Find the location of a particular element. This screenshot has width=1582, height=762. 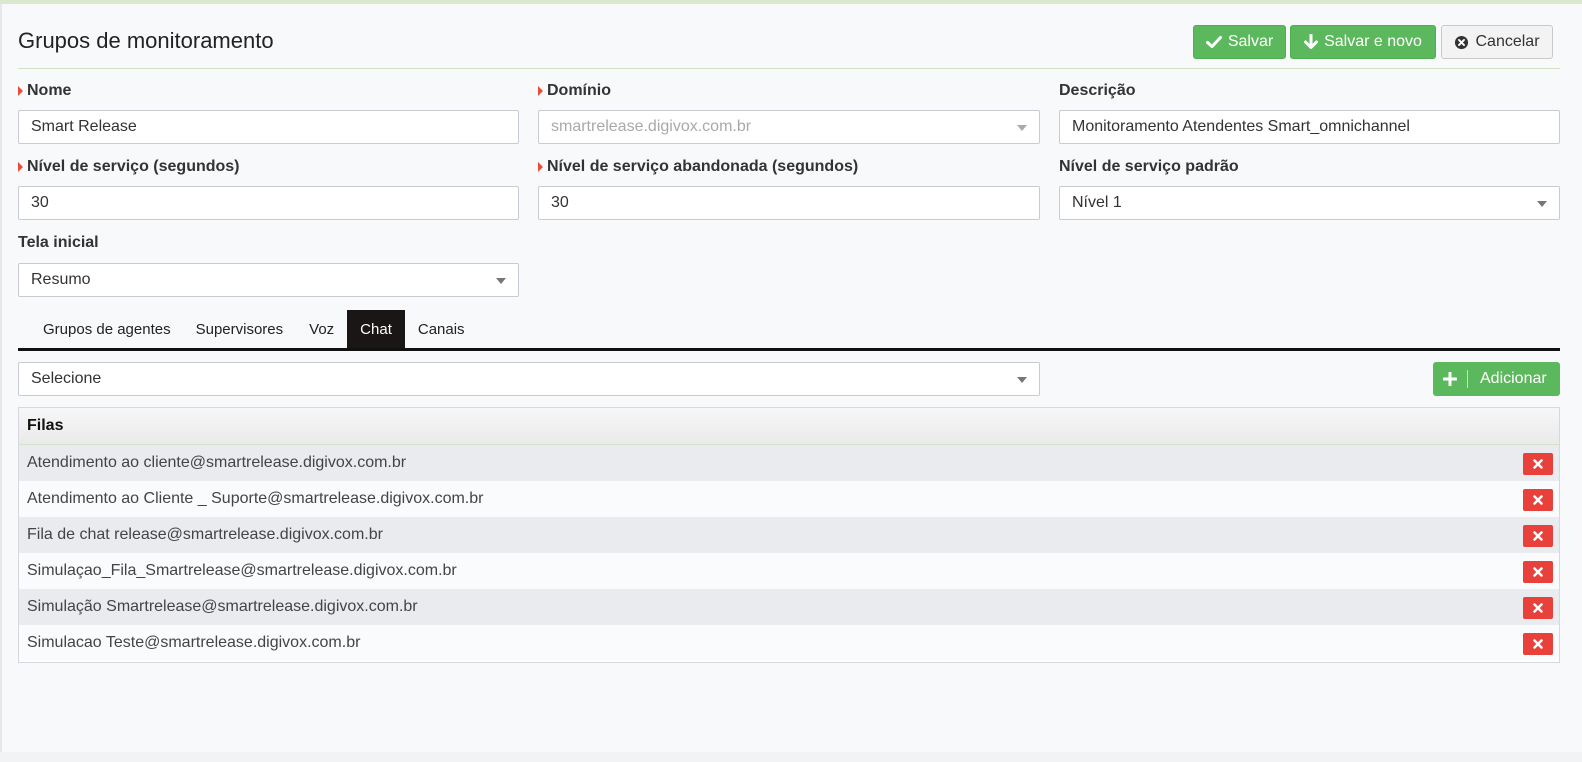

save-button: Salvar is located at coordinates (1239, 42).